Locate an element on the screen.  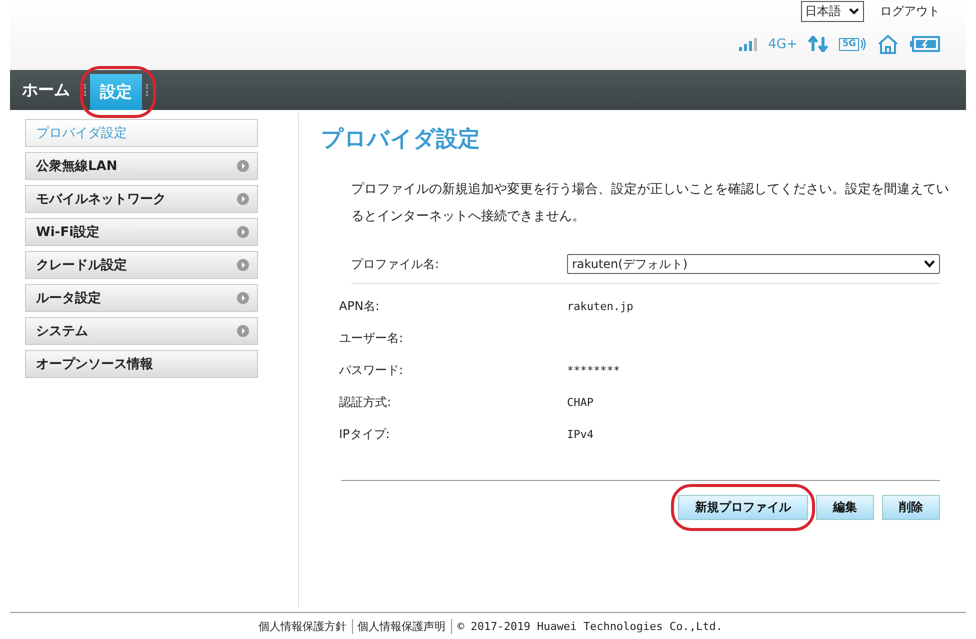
action-button: 削除 is located at coordinates (911, 507).